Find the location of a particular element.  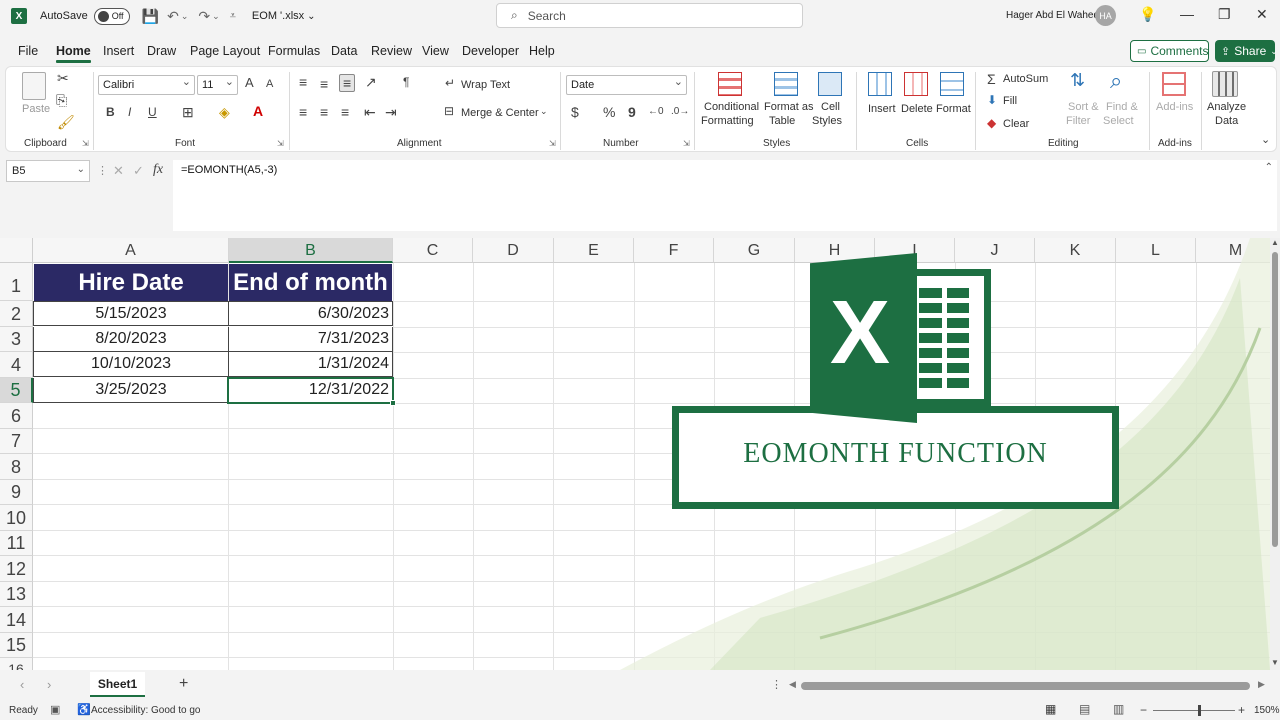

merge-chevron-icon: ⌄ is located at coordinates (544, 111).